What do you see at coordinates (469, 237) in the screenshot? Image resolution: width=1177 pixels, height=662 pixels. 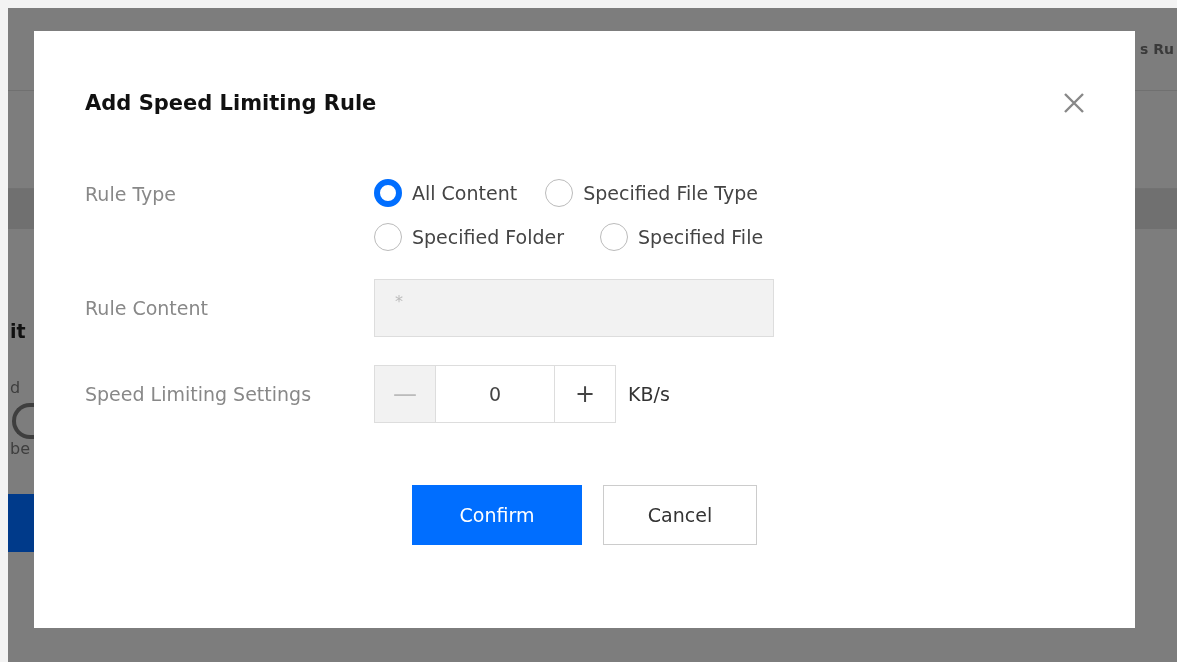 I see `radio-option: Specified Folder` at bounding box center [469, 237].